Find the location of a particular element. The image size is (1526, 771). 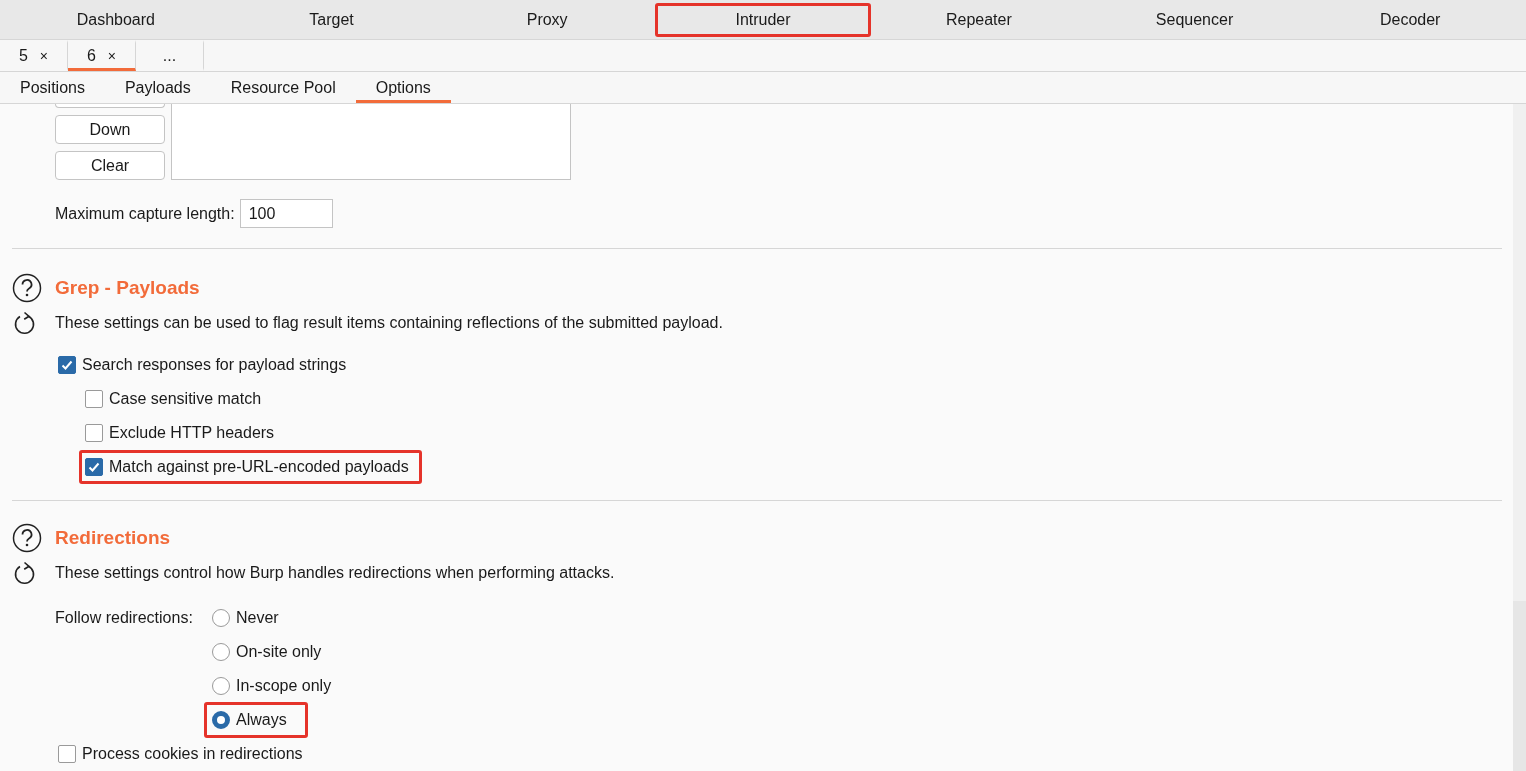

radio-label: In-scope only is located at coordinates (284, 686).